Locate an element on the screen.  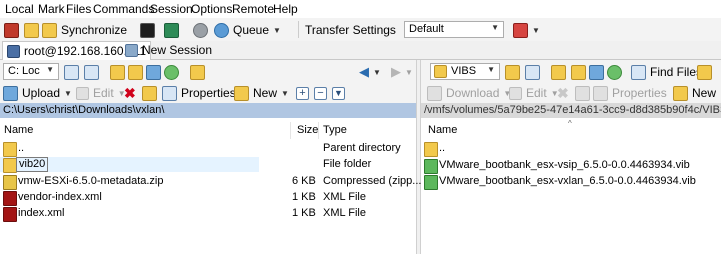
download-button: Download ▼ is located at coordinates (469, 93).